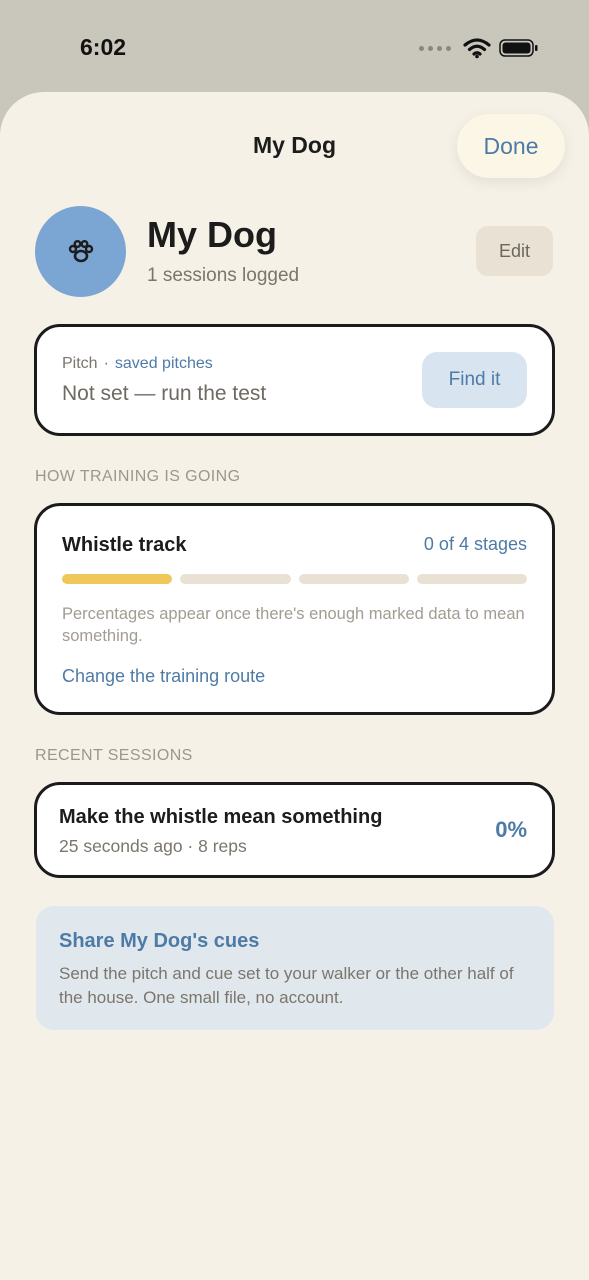 This screenshot has width=589, height=1280. I want to click on stage-progress-bar, so click(294, 579).